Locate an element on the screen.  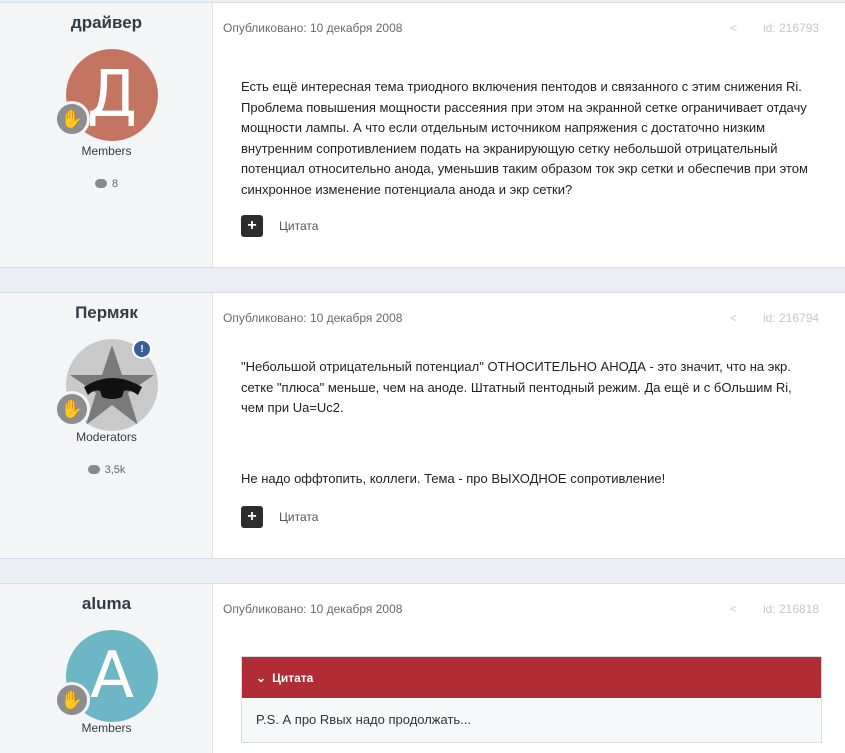
post-count-value: 8 is located at coordinates (115, 184).